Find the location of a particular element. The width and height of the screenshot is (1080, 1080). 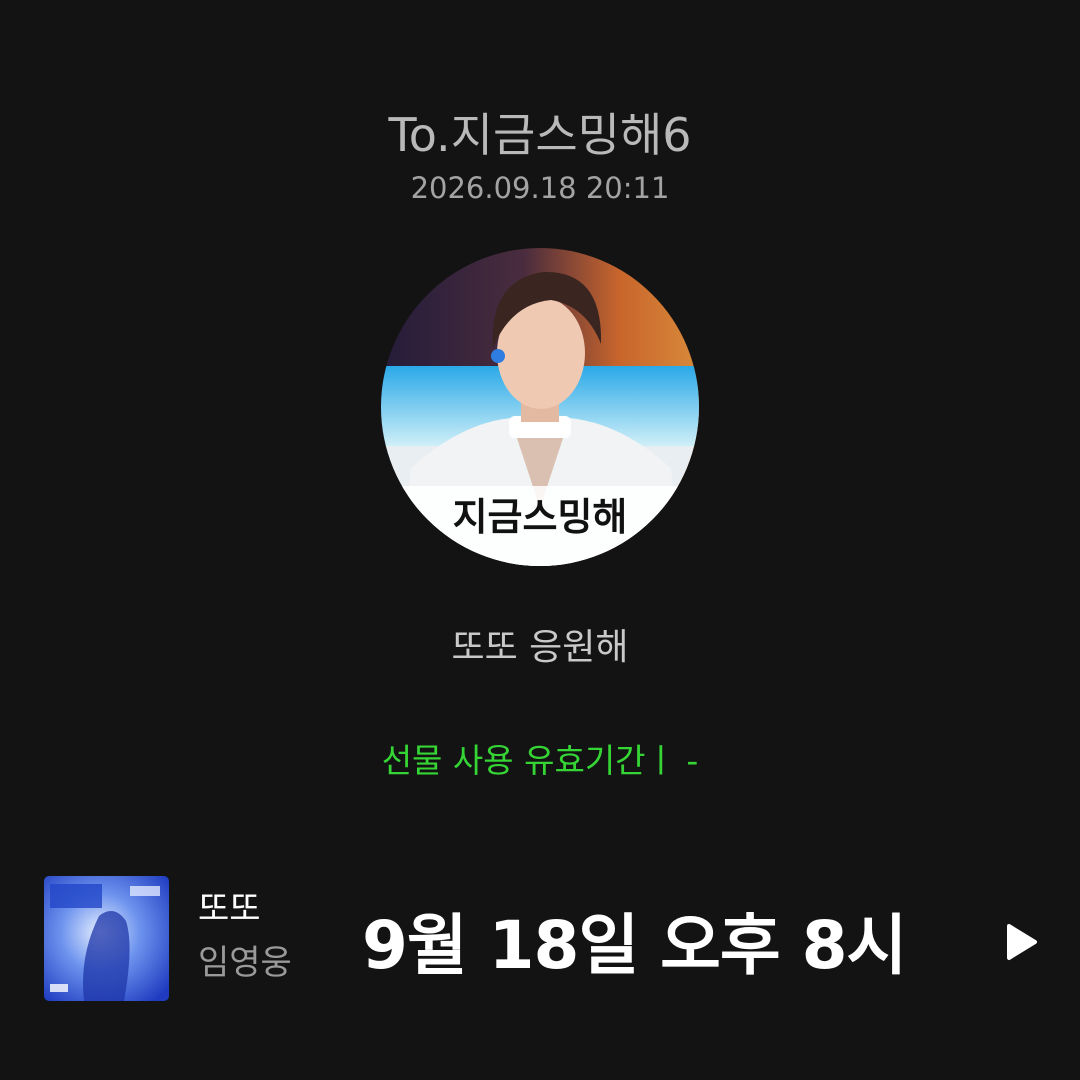

song-artist: 임영웅 is located at coordinates (245, 963).